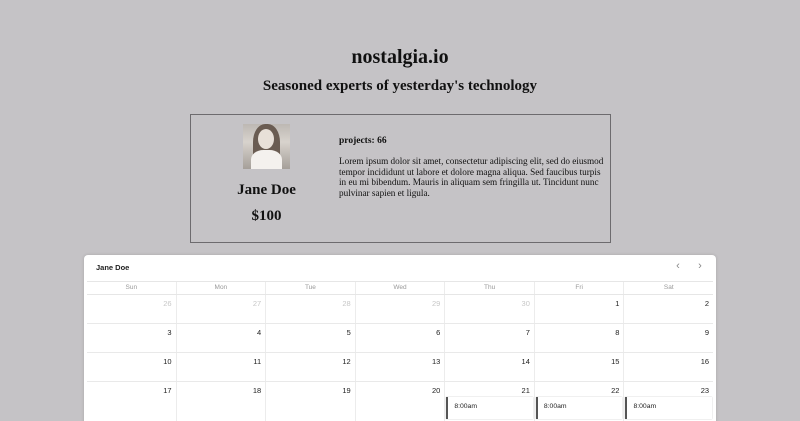  I want to click on day-number: 11, so click(257, 361).